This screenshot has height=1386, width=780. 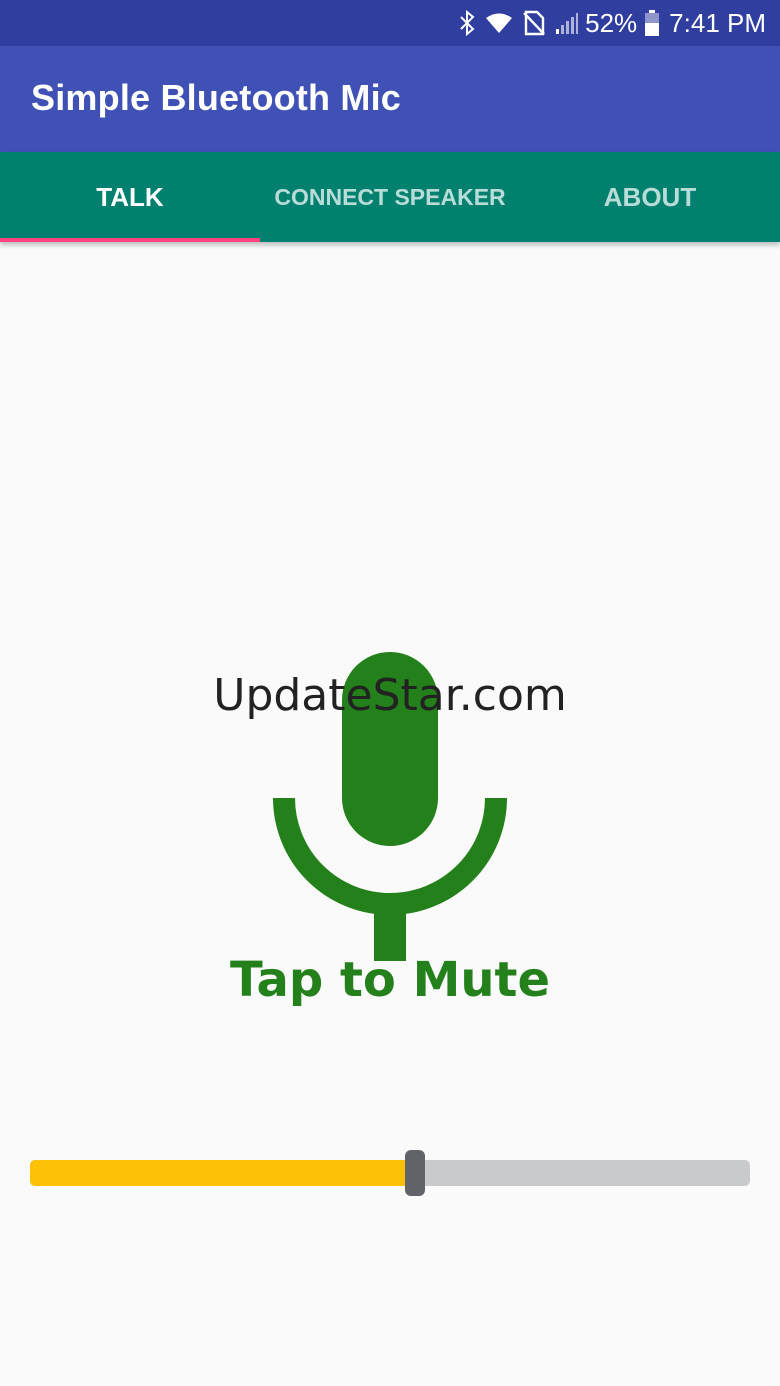 What do you see at coordinates (611, 22) in the screenshot?
I see `battery-percent: 52%` at bounding box center [611, 22].